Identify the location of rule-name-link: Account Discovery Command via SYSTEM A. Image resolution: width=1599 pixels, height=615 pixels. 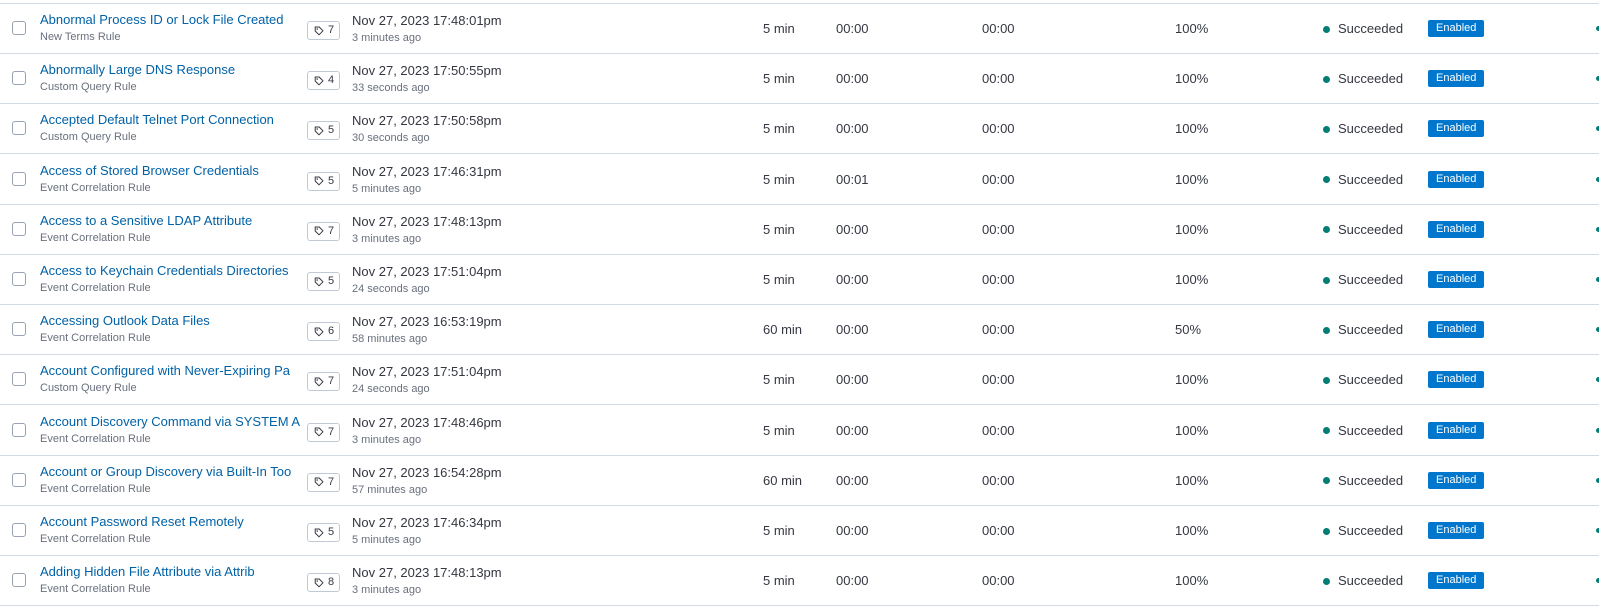
(171, 422).